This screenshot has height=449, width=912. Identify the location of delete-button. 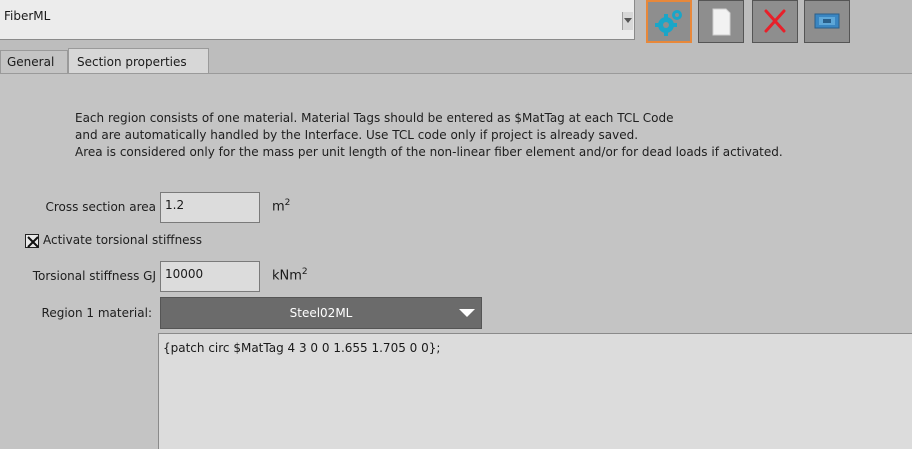
(775, 21).